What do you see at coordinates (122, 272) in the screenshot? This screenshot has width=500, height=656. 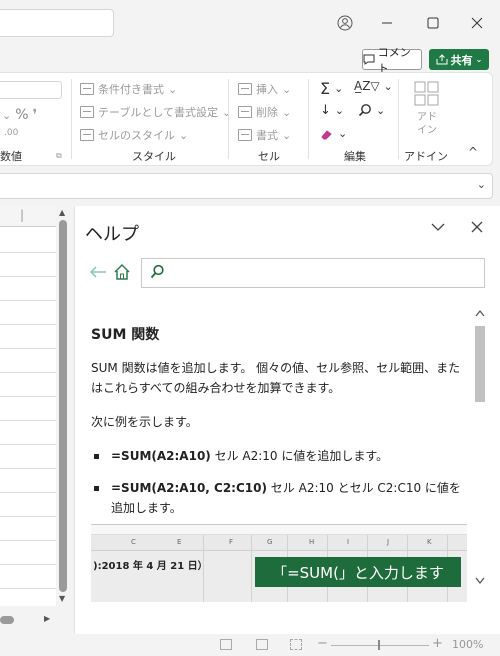 I see `home-icon` at bounding box center [122, 272].